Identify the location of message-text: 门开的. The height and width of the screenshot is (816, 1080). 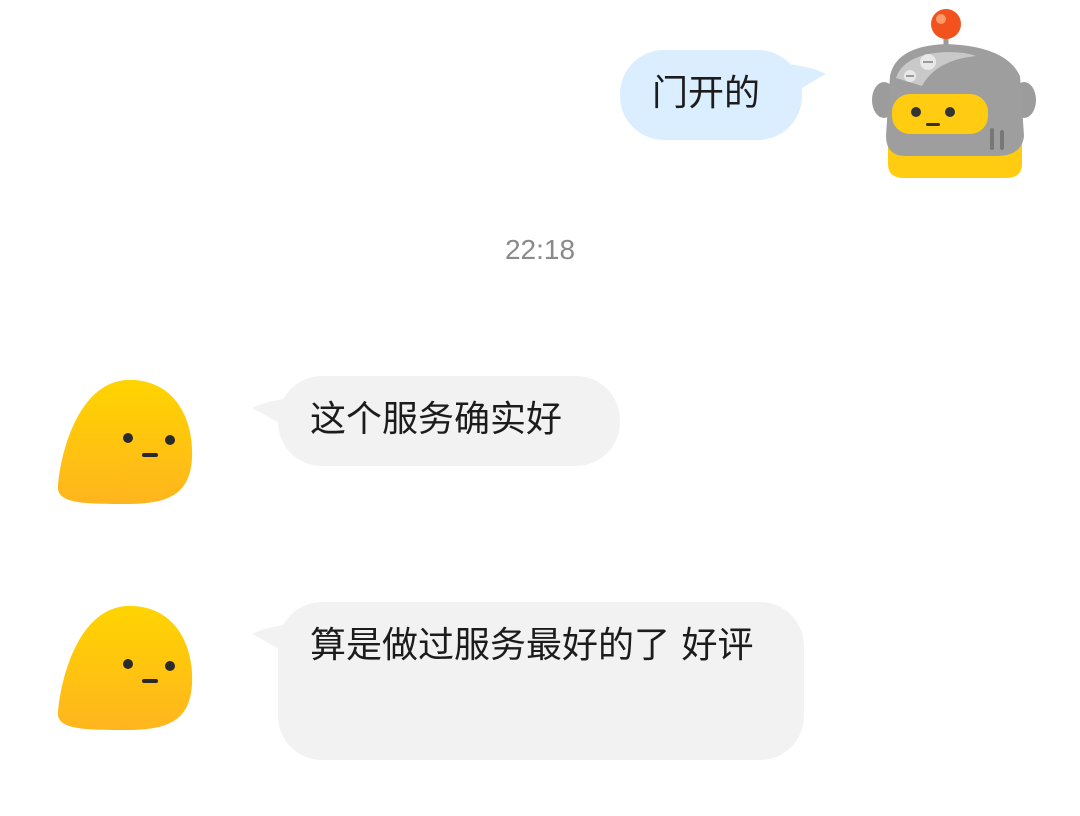
(706, 93).